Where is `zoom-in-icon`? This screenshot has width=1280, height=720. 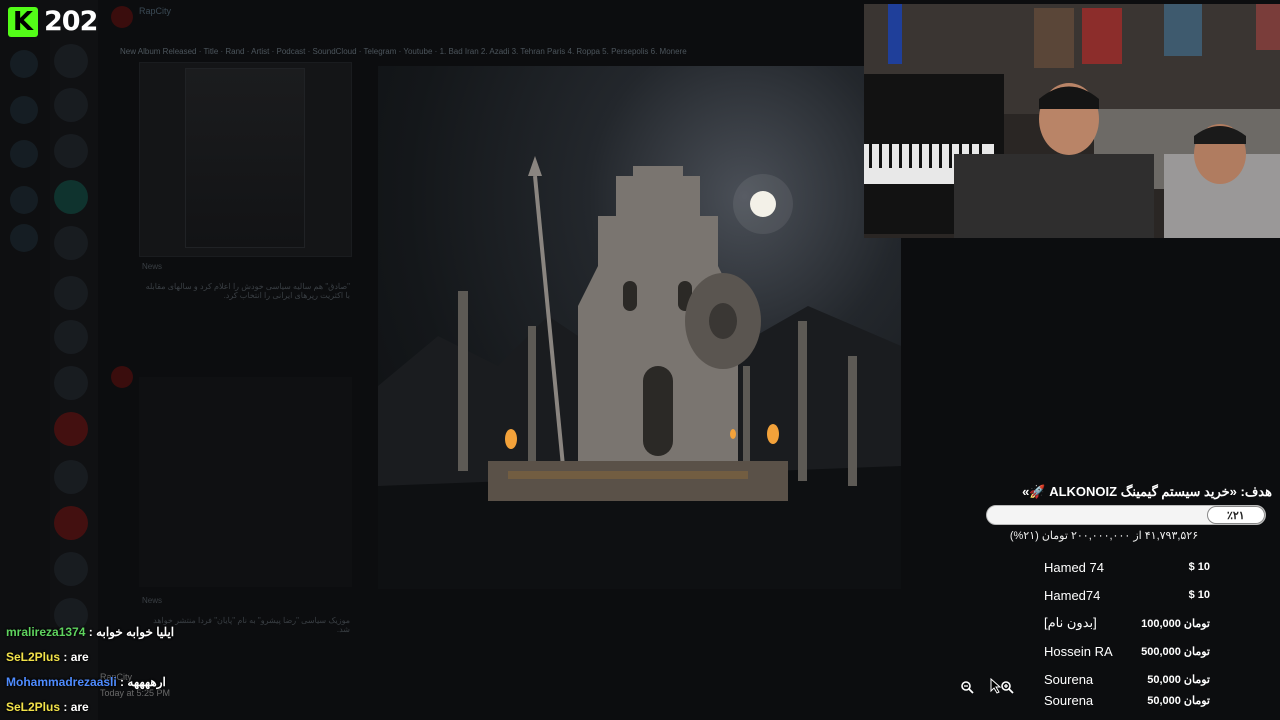
zoom-in-icon is located at coordinates (1007, 687).